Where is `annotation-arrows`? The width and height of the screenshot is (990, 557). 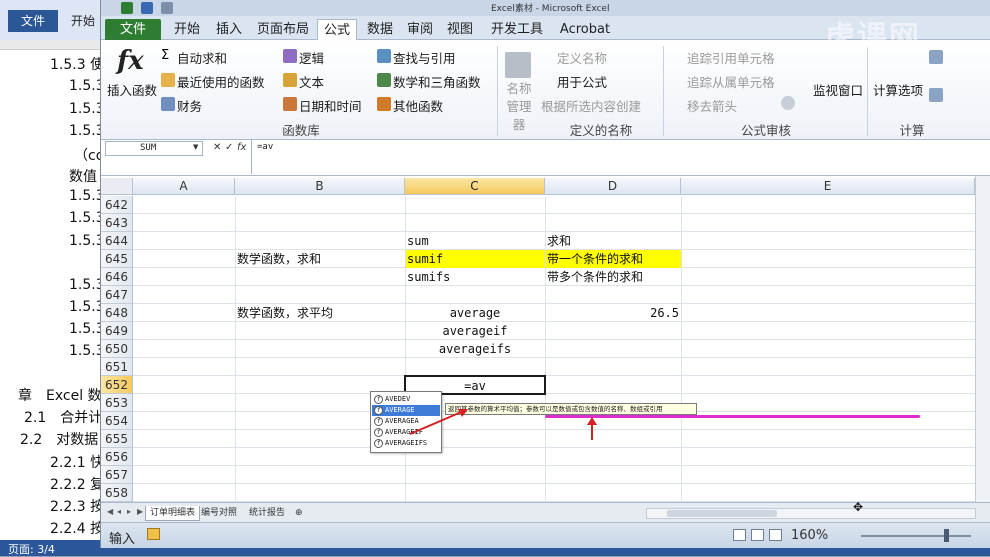 annotation-arrows is located at coordinates (503, 424).